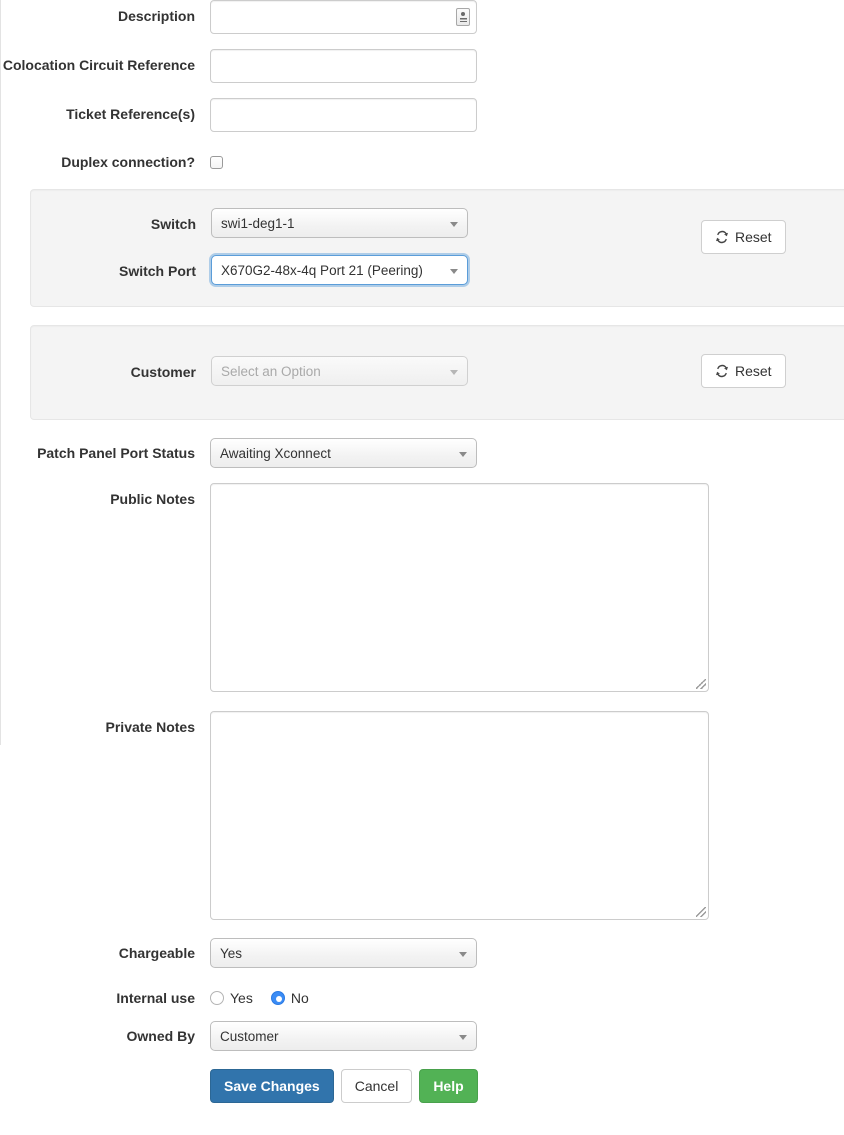  I want to click on field-row-actions: Save Changes Cancel Help, so click(422, 1085).